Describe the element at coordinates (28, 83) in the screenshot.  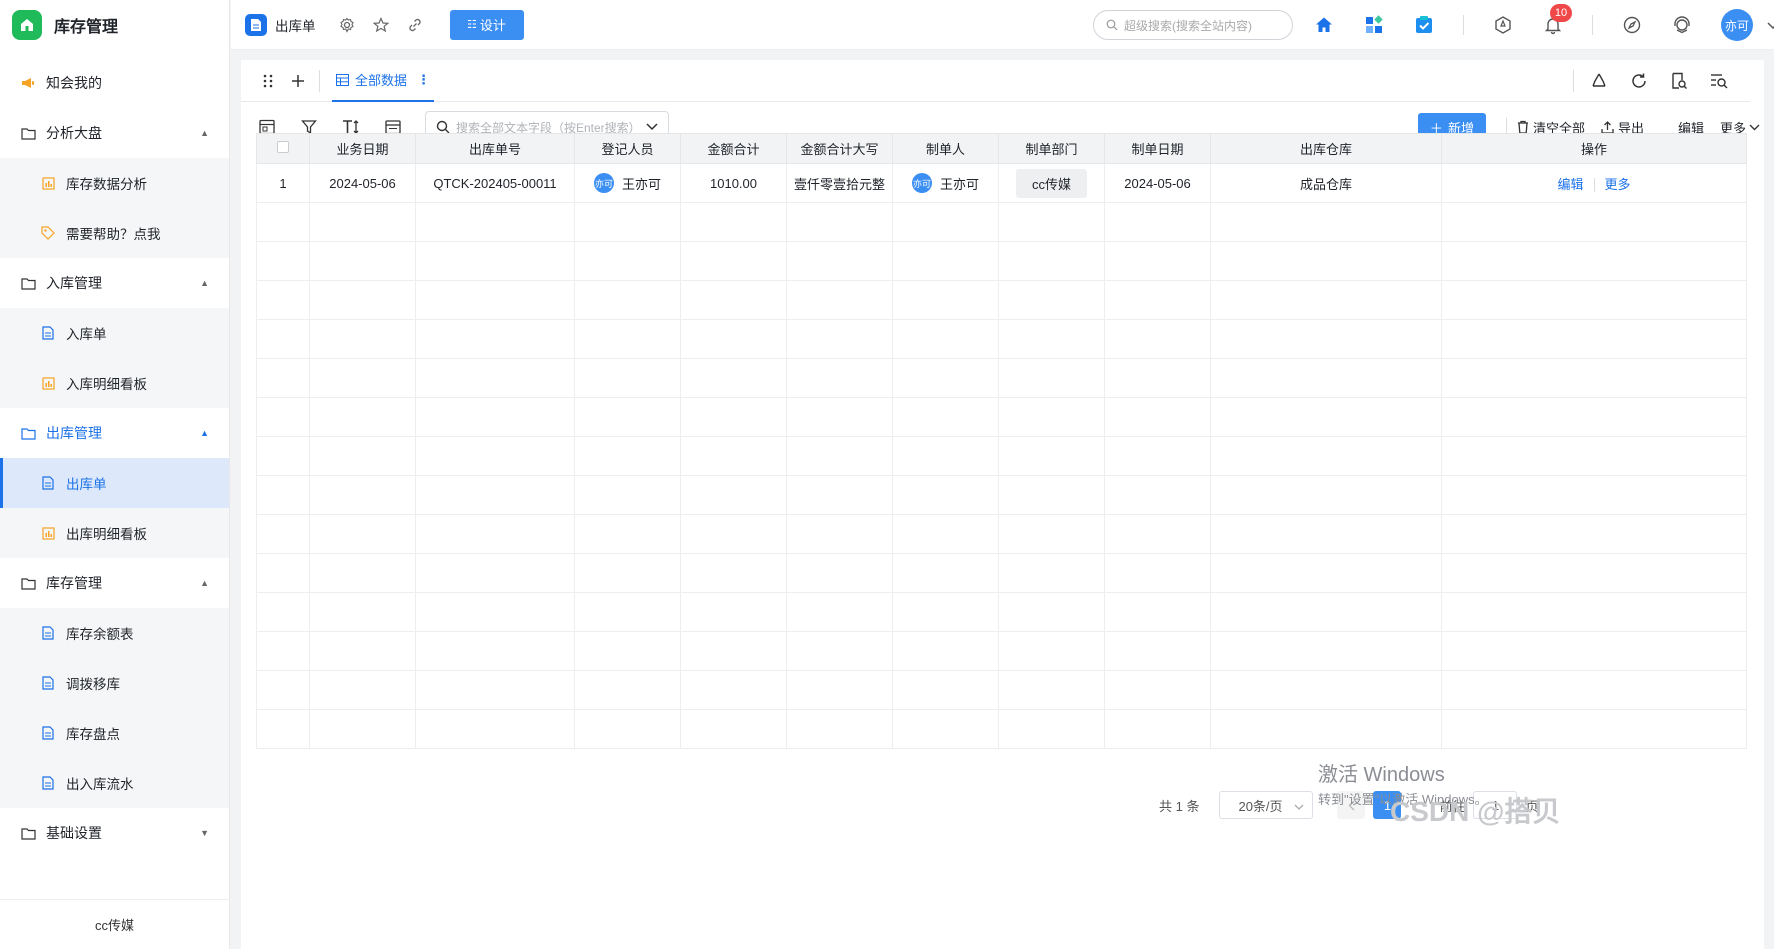
I see `megaphone-icon` at that location.